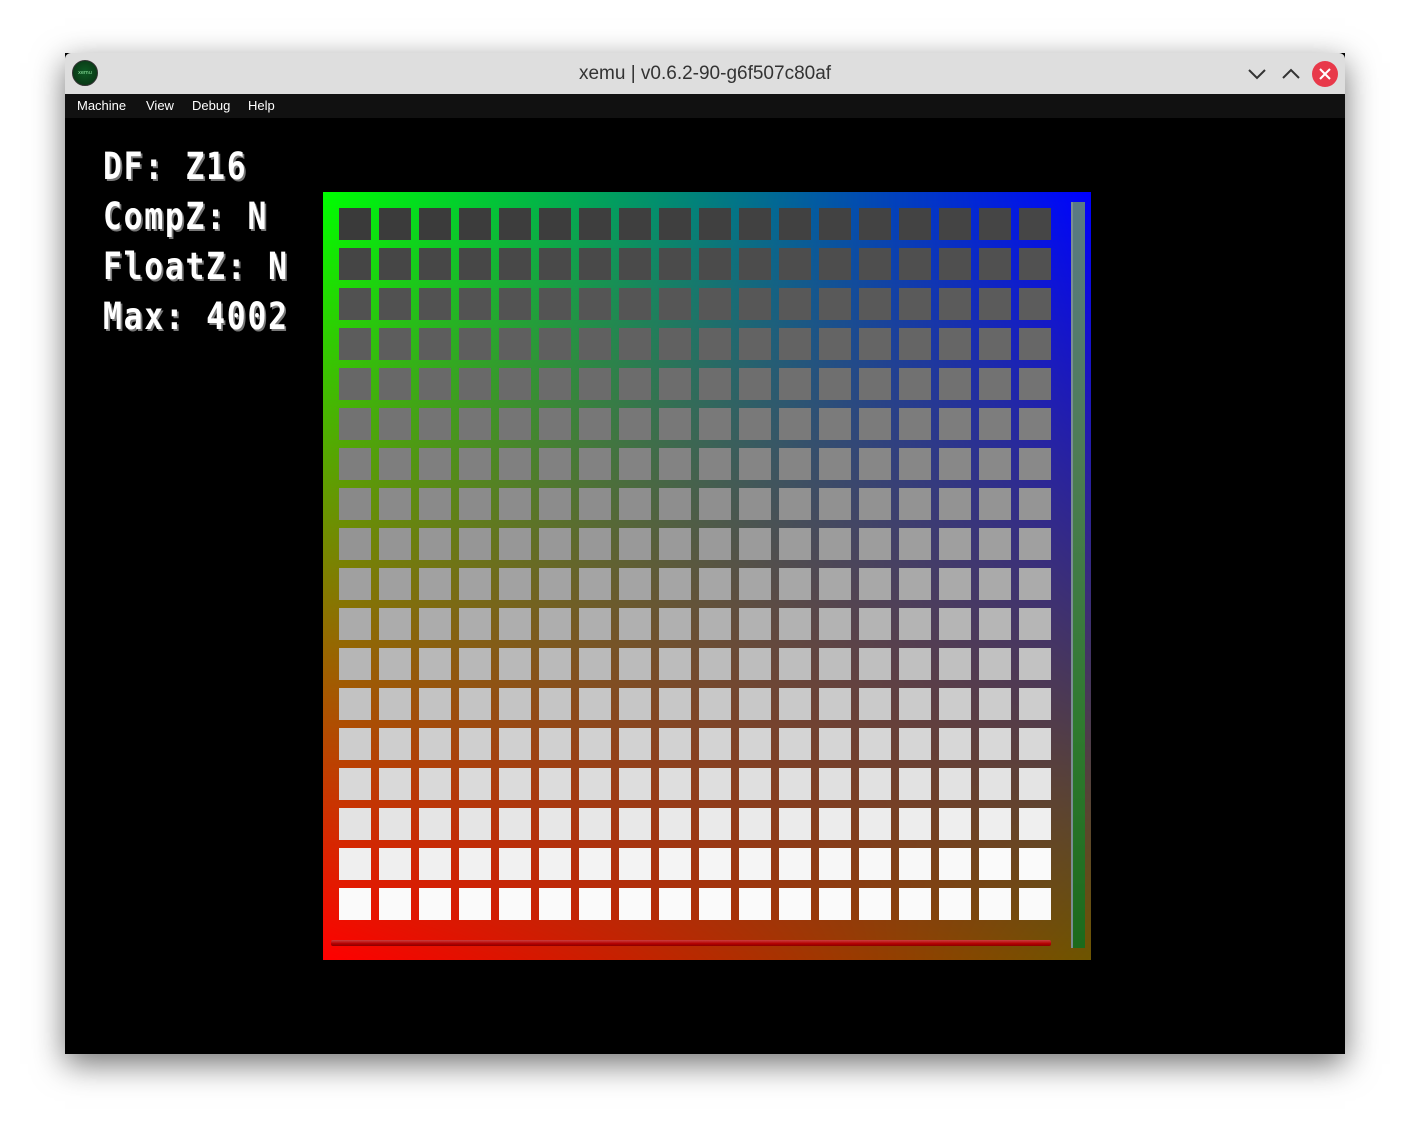  I want to click on title-bar: xemu xemu | v0.6.2-90-g6f507c80af, so click(705, 73).